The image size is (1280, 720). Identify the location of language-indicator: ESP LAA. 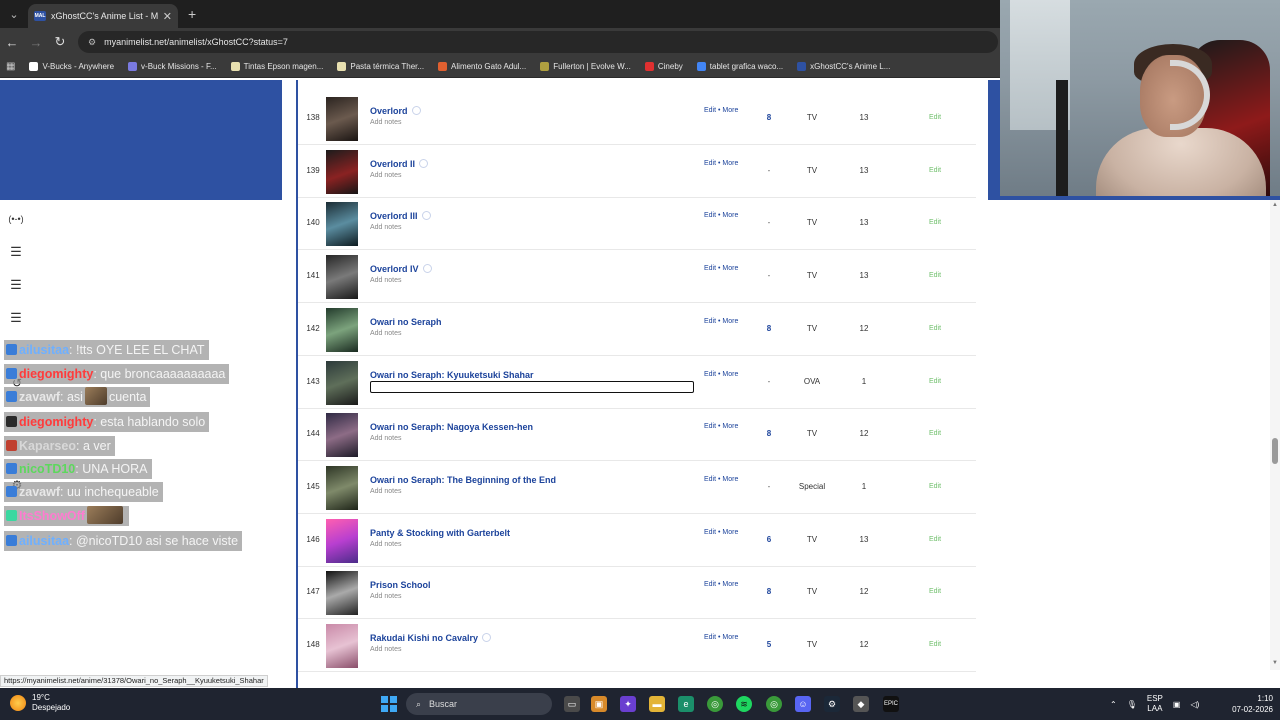
(1155, 704).